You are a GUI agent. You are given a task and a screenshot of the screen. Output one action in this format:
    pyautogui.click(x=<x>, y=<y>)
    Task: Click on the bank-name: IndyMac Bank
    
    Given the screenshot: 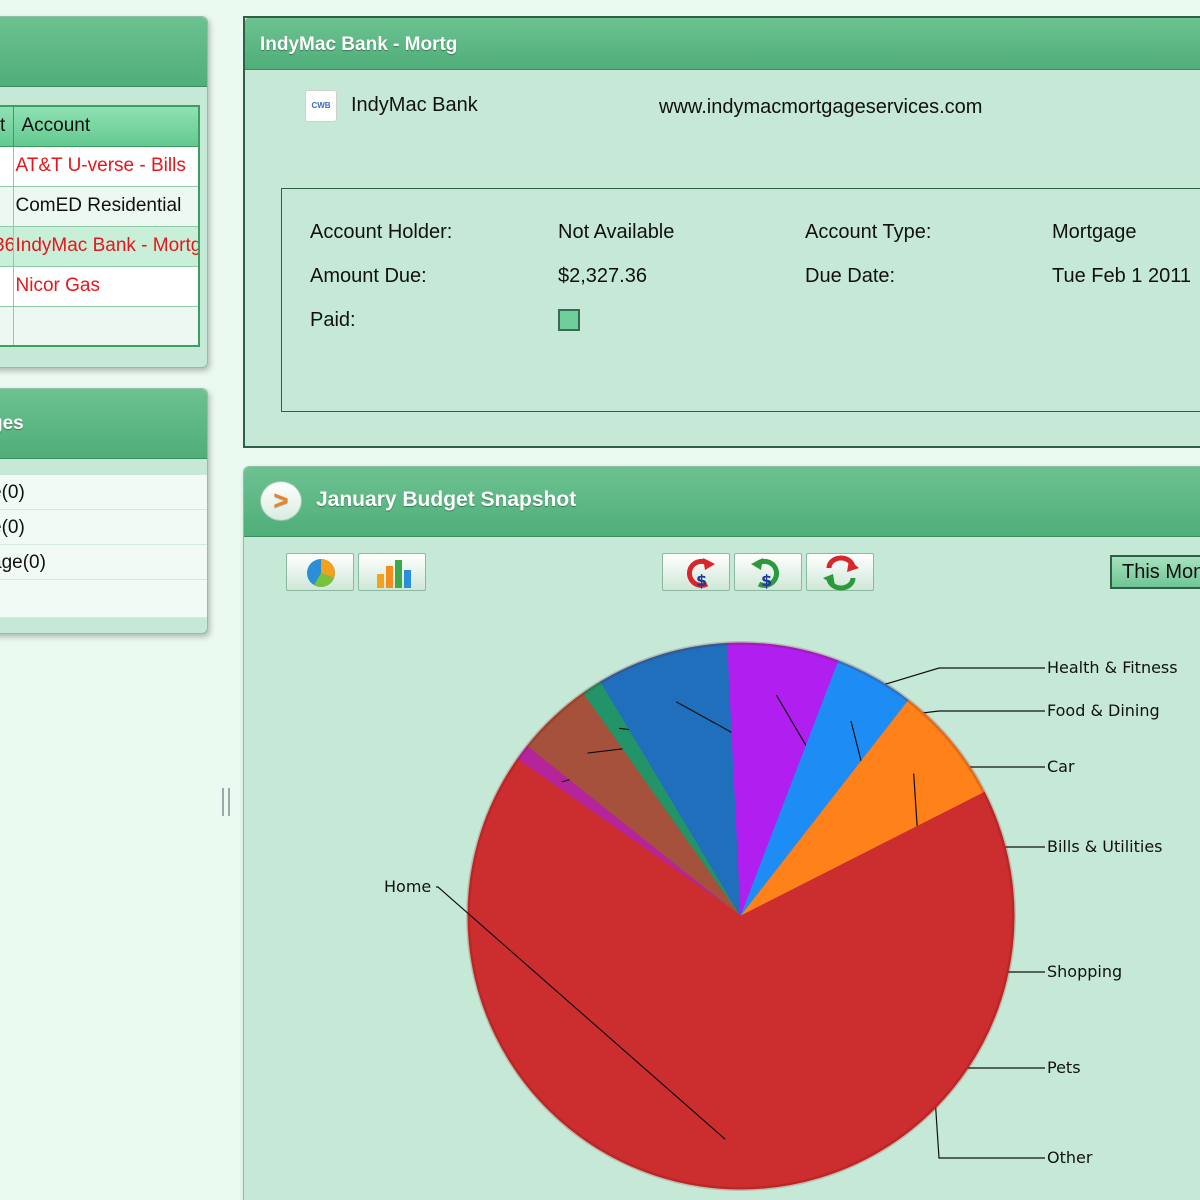 What is the action you would take?
    pyautogui.click(x=414, y=105)
    